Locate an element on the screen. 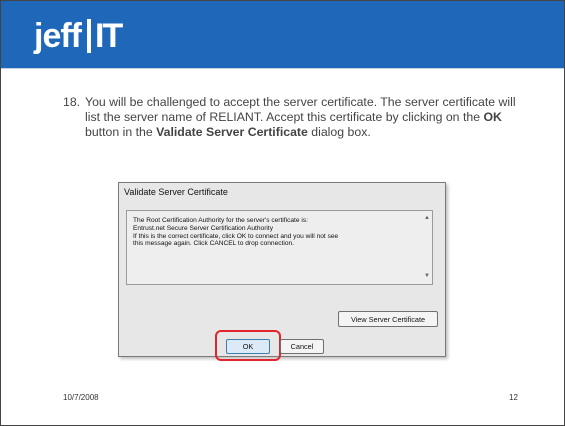  page-number: 12 is located at coordinates (513, 397).